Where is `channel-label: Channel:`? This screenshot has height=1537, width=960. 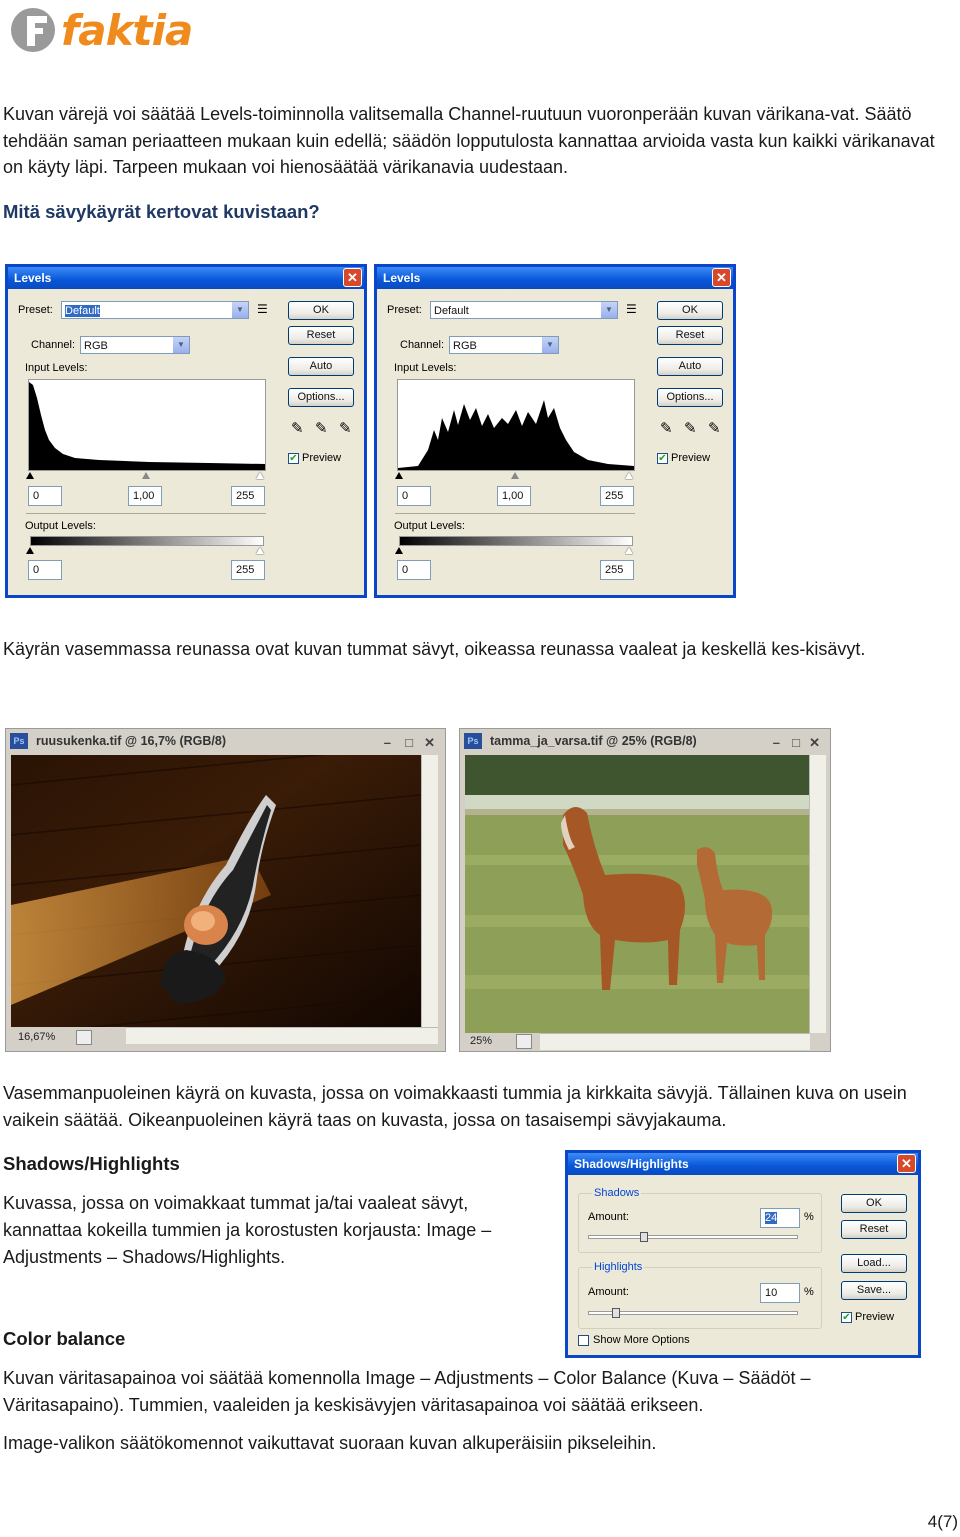
channel-label: Channel: is located at coordinates (53, 345).